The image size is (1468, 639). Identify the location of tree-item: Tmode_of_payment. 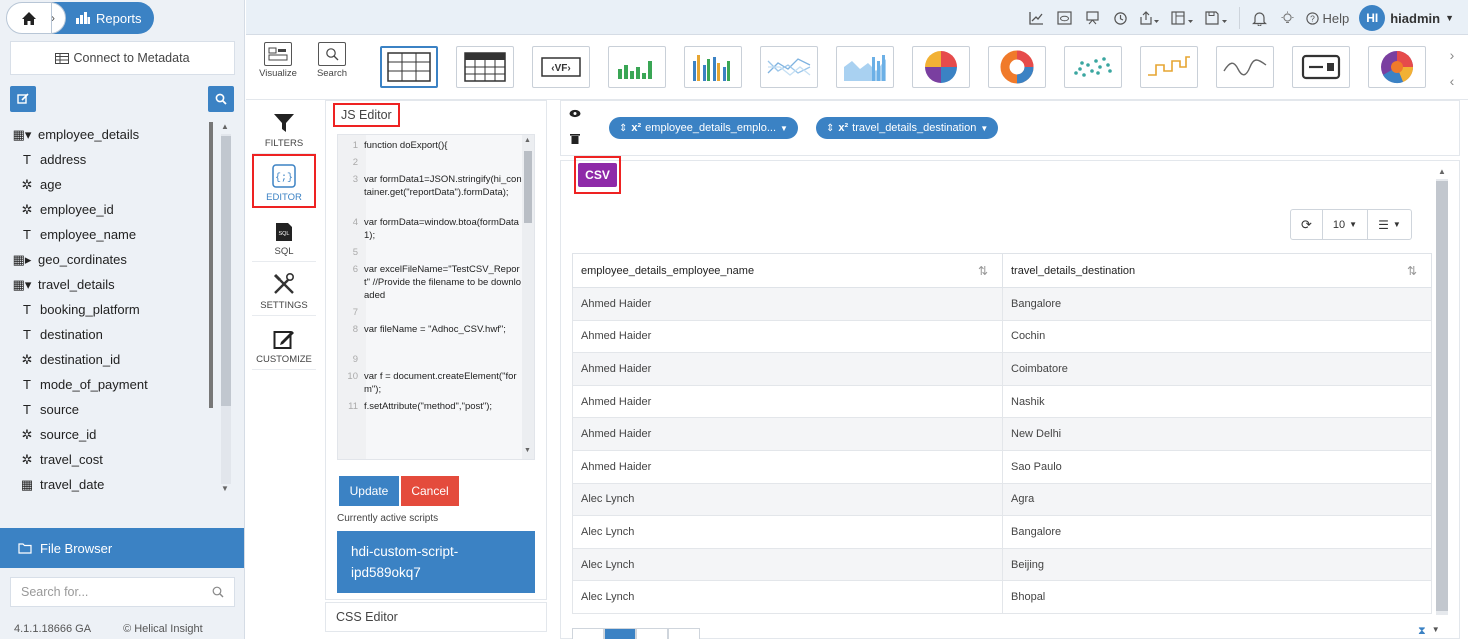
(110, 384).